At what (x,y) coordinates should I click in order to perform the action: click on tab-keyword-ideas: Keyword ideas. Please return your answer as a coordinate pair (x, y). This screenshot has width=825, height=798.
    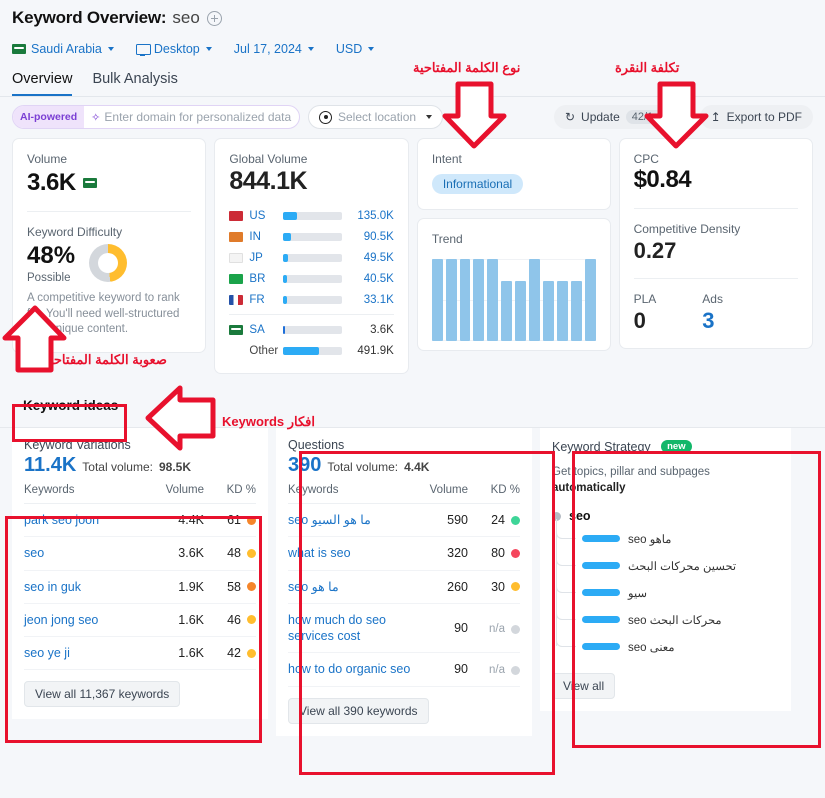
    Looking at the image, I should click on (70, 405).